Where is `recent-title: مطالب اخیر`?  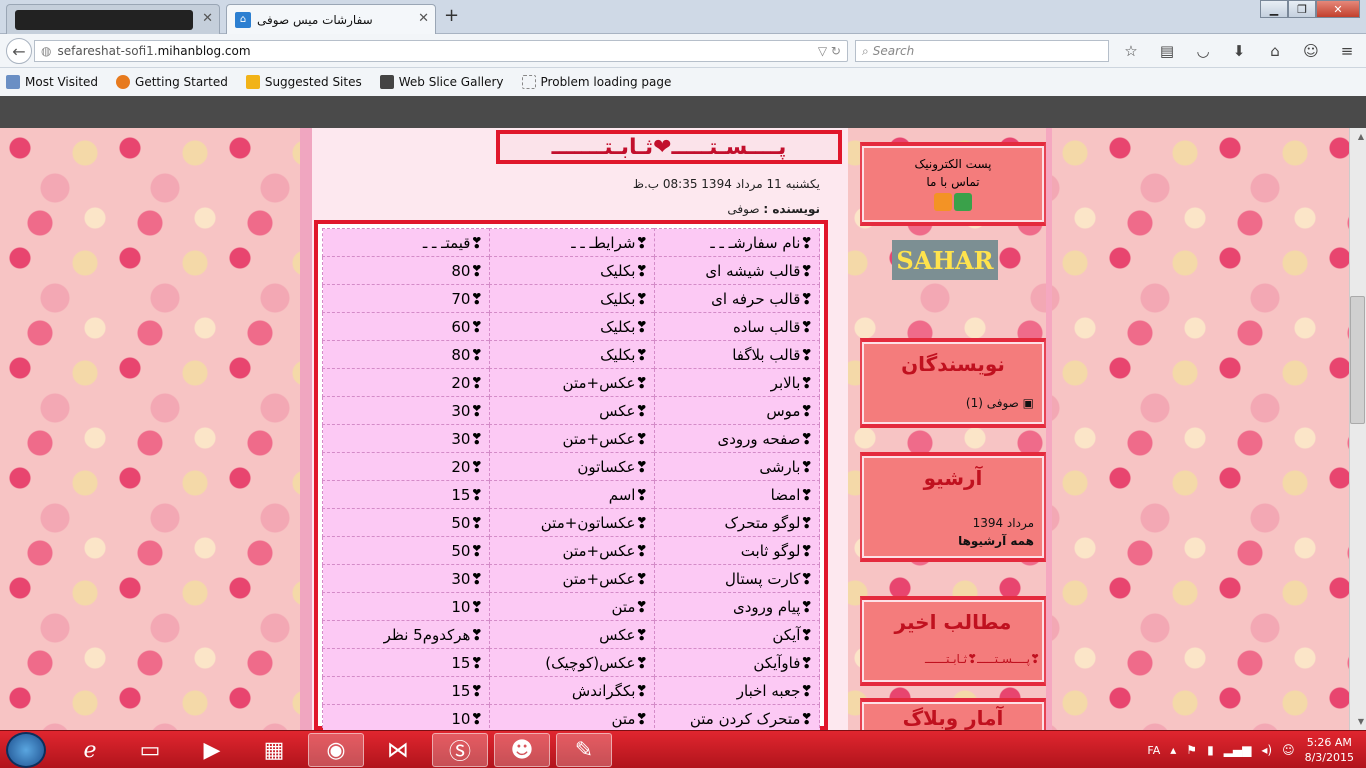 recent-title: مطالب اخیر is located at coordinates (953, 622).